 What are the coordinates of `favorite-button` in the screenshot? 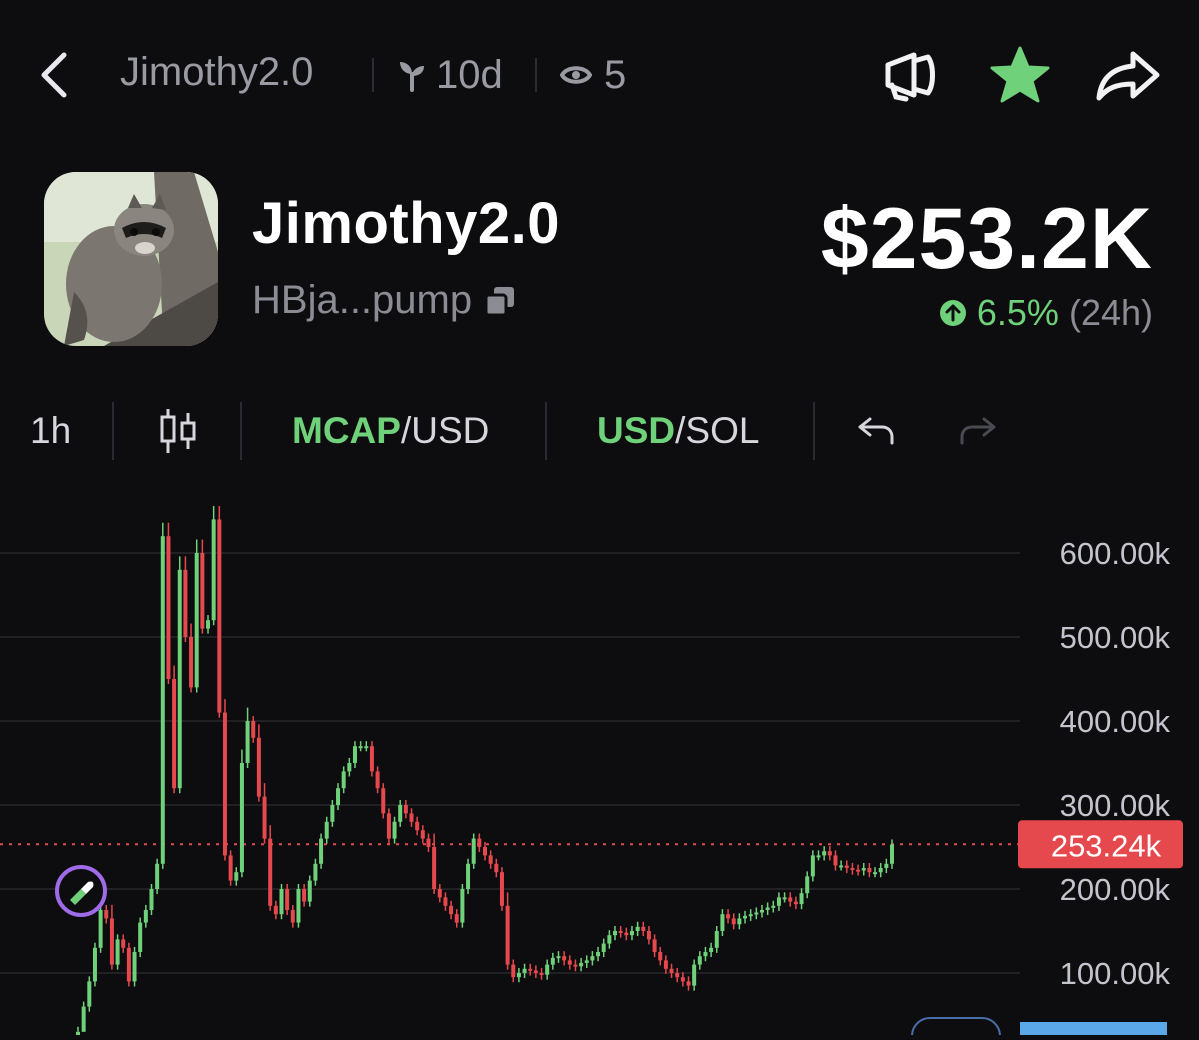 It's located at (1020, 75).